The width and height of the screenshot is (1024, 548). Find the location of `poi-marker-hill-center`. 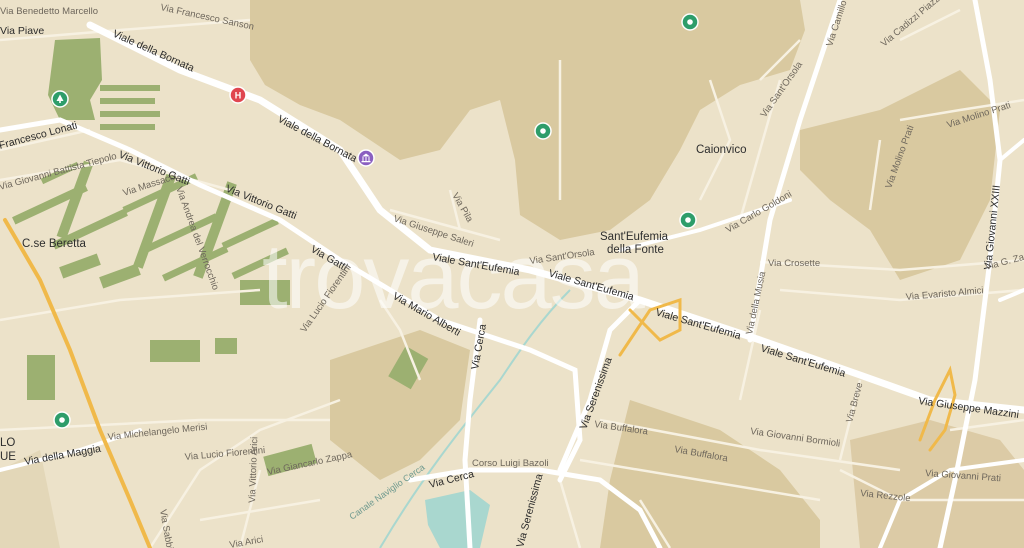

poi-marker-hill-center is located at coordinates (543, 131).